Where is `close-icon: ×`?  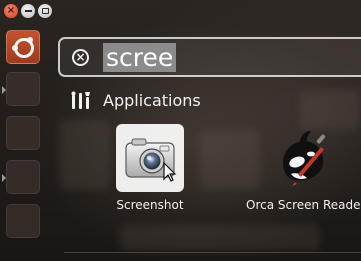
close-icon: × is located at coordinates (11, 11).